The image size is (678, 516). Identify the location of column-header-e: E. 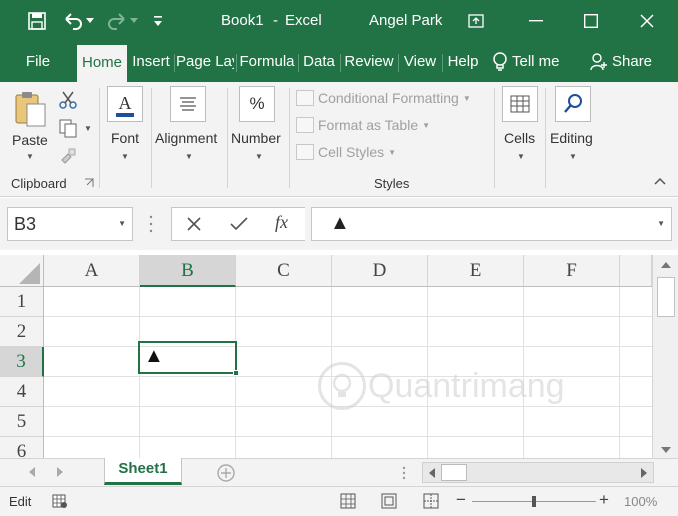
(476, 271).